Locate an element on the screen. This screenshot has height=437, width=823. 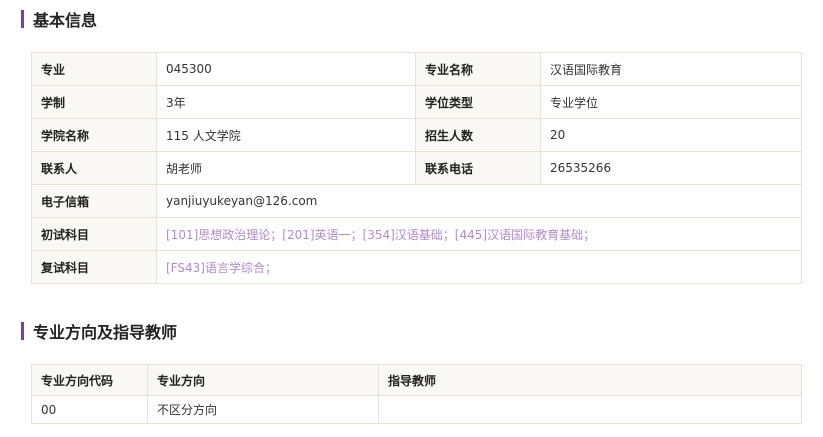
duration-value: 3年 is located at coordinates (286, 102).